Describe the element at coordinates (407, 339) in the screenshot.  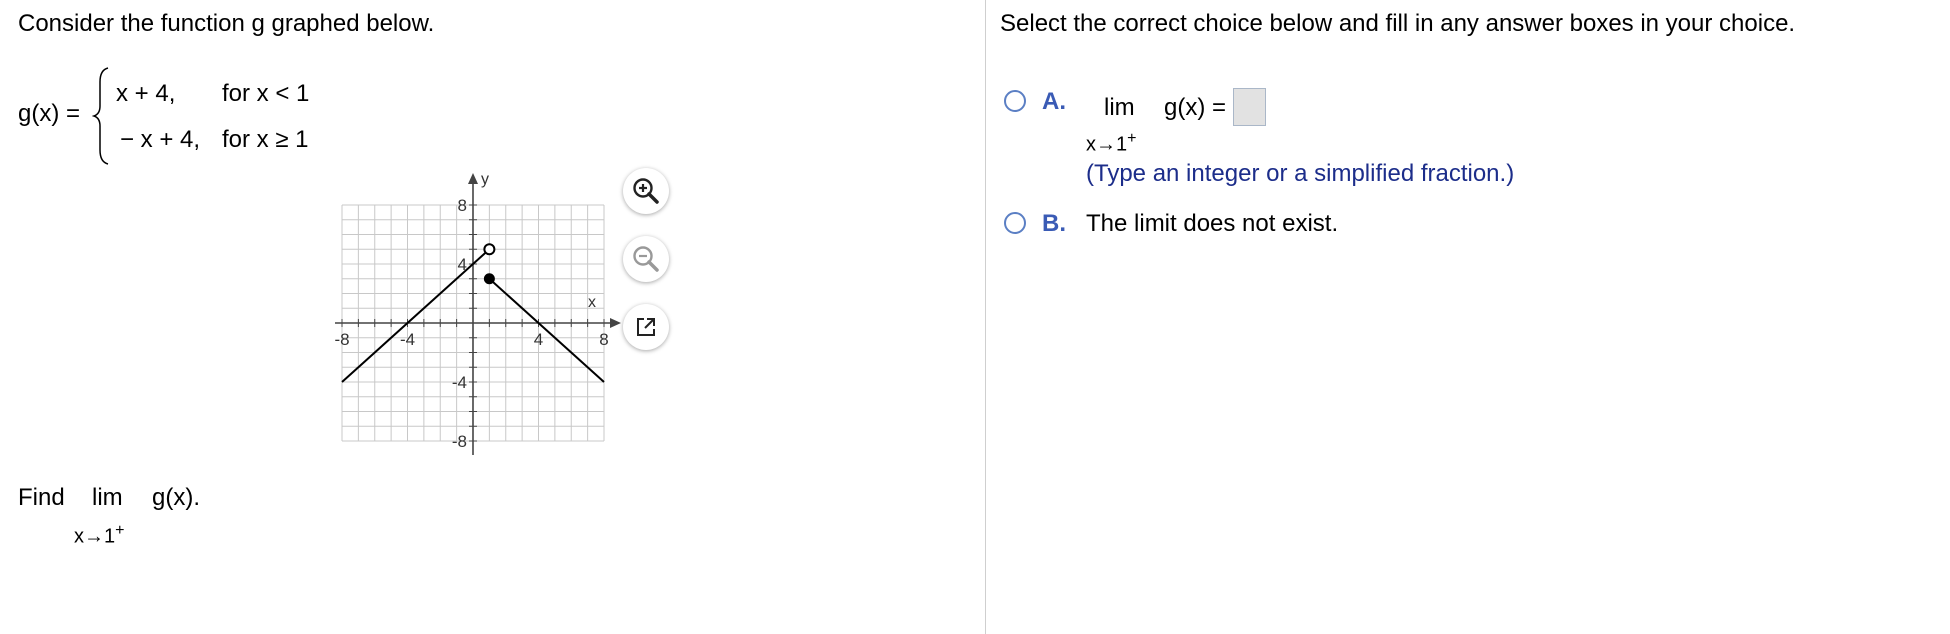
I see `x-tick-label: -4` at that location.